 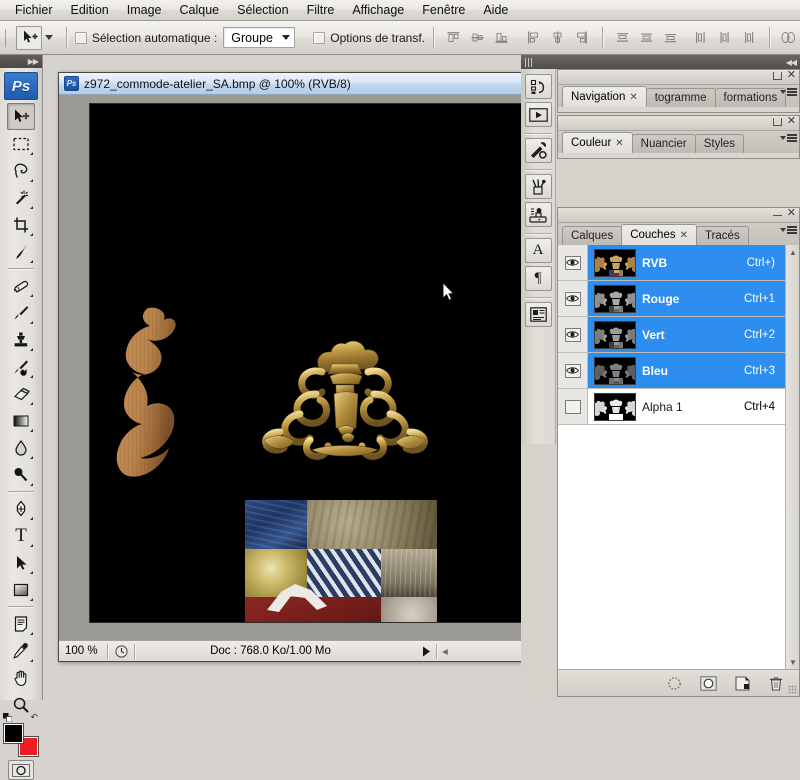 What do you see at coordinates (21, 508) in the screenshot?
I see `pen-tool` at bounding box center [21, 508].